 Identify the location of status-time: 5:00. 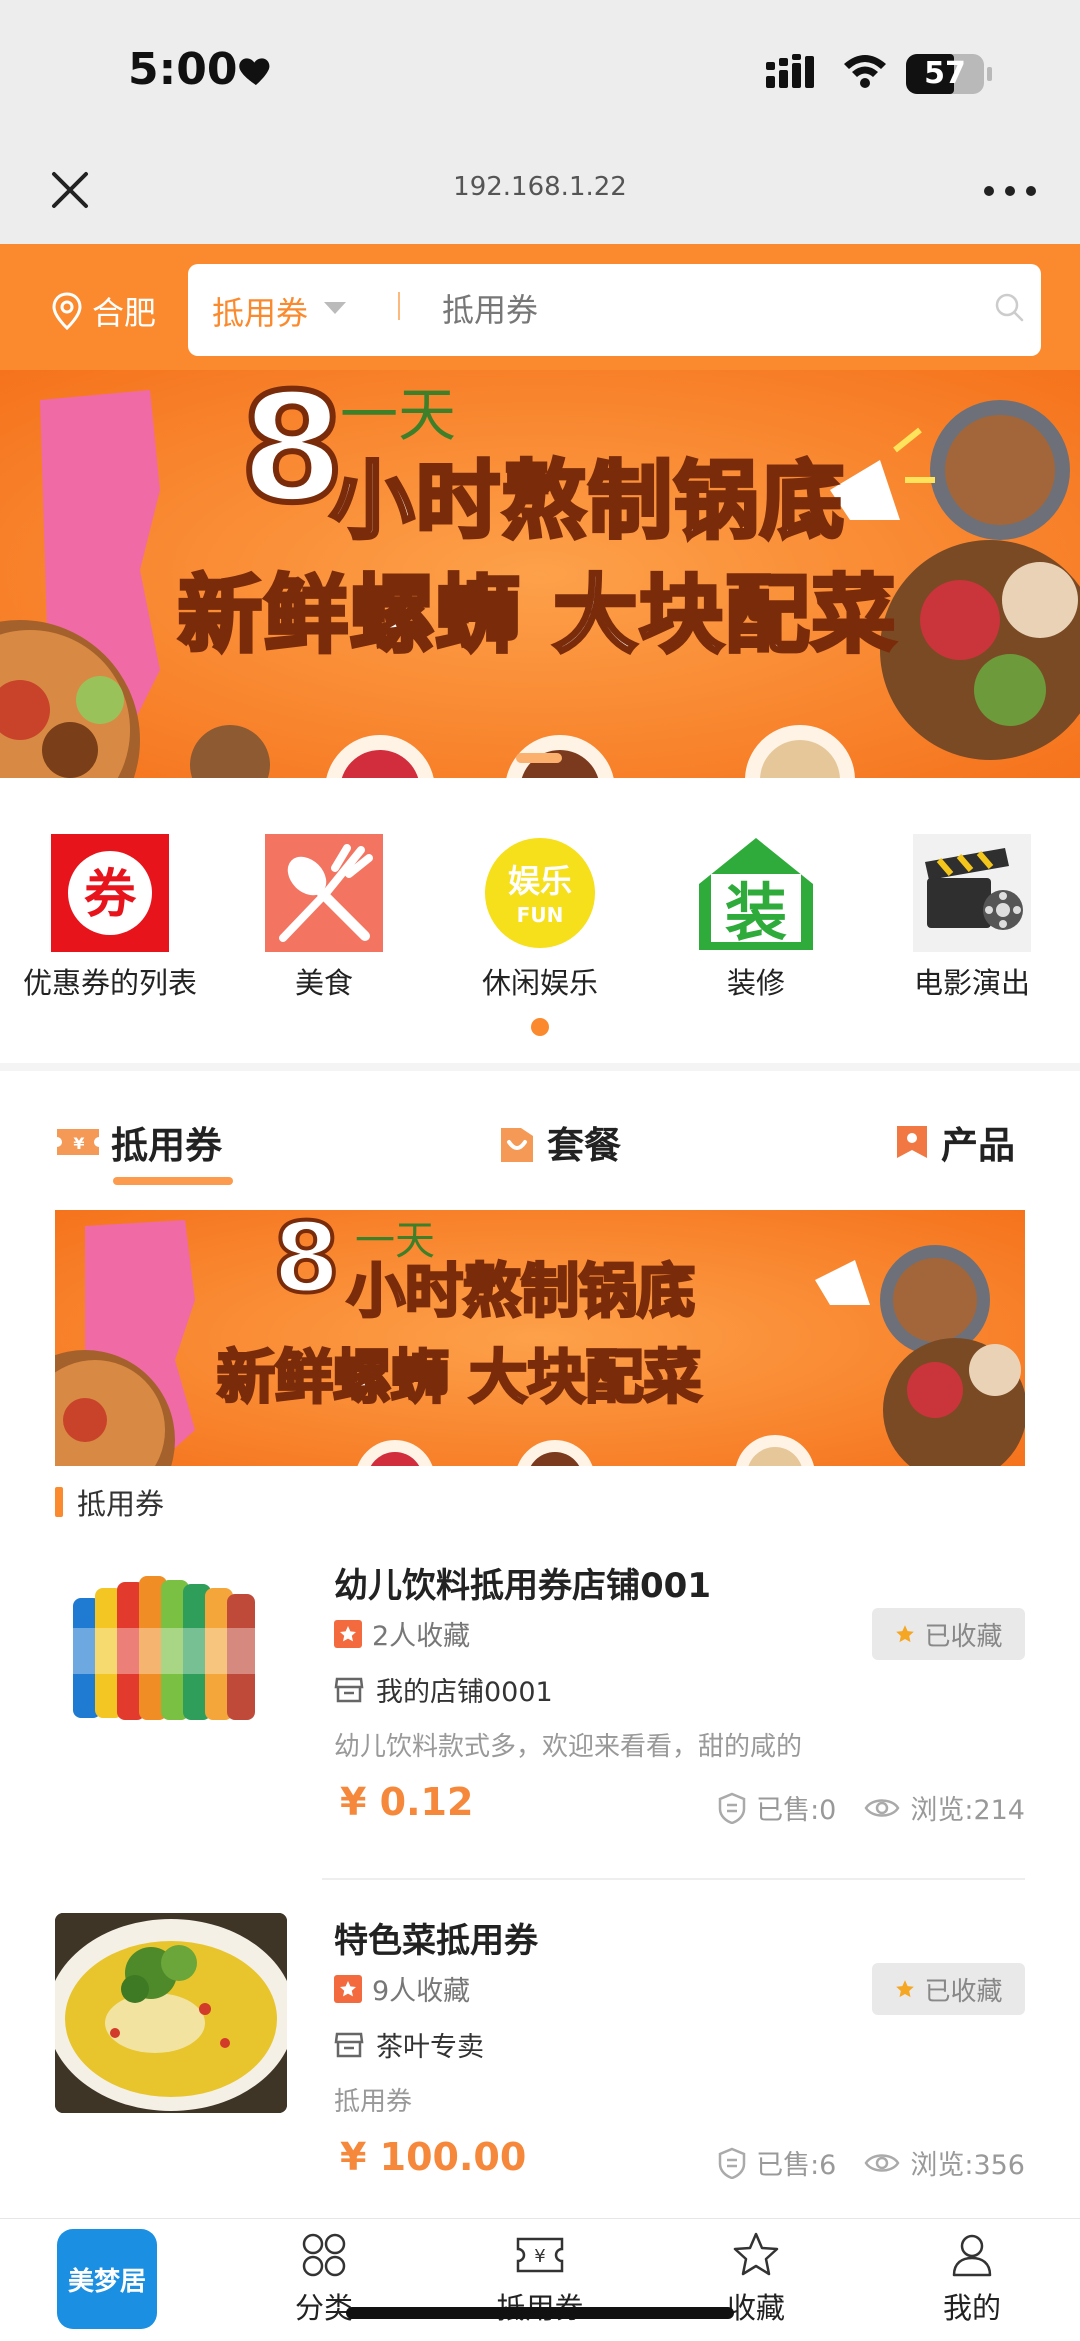
(183, 69).